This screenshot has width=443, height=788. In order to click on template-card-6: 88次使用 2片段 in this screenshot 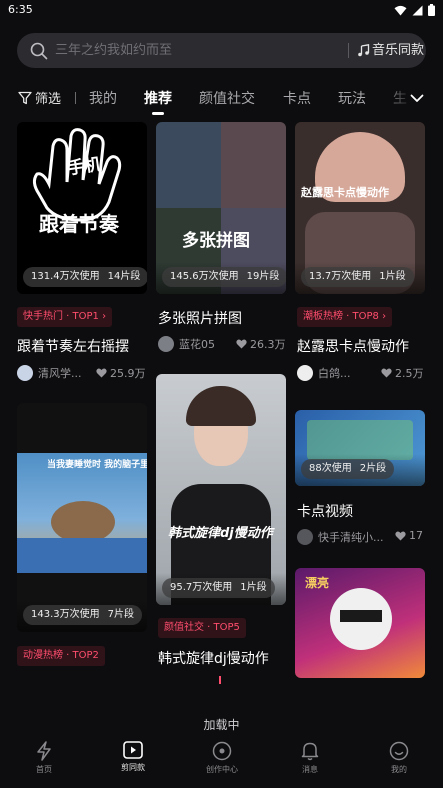, I will do `click(360, 448)`.